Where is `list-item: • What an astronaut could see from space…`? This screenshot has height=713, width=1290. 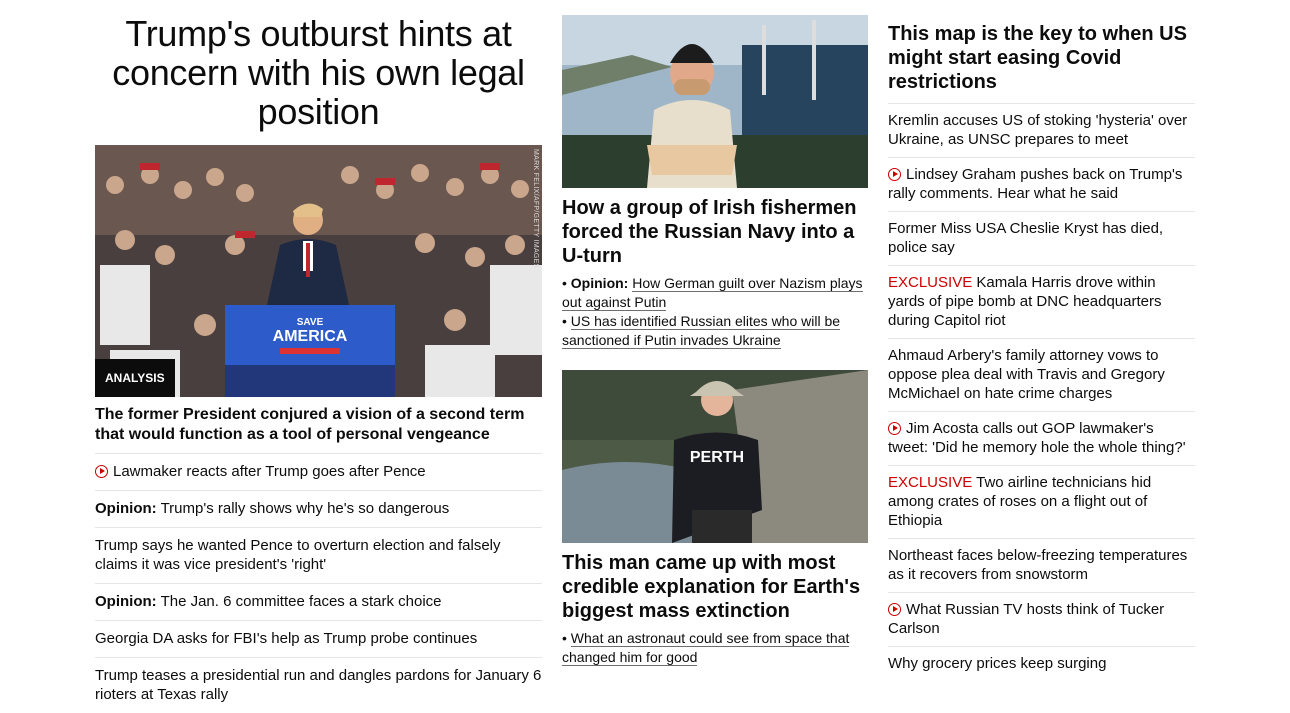 list-item: • What an astronaut could see from space… is located at coordinates (715, 648).